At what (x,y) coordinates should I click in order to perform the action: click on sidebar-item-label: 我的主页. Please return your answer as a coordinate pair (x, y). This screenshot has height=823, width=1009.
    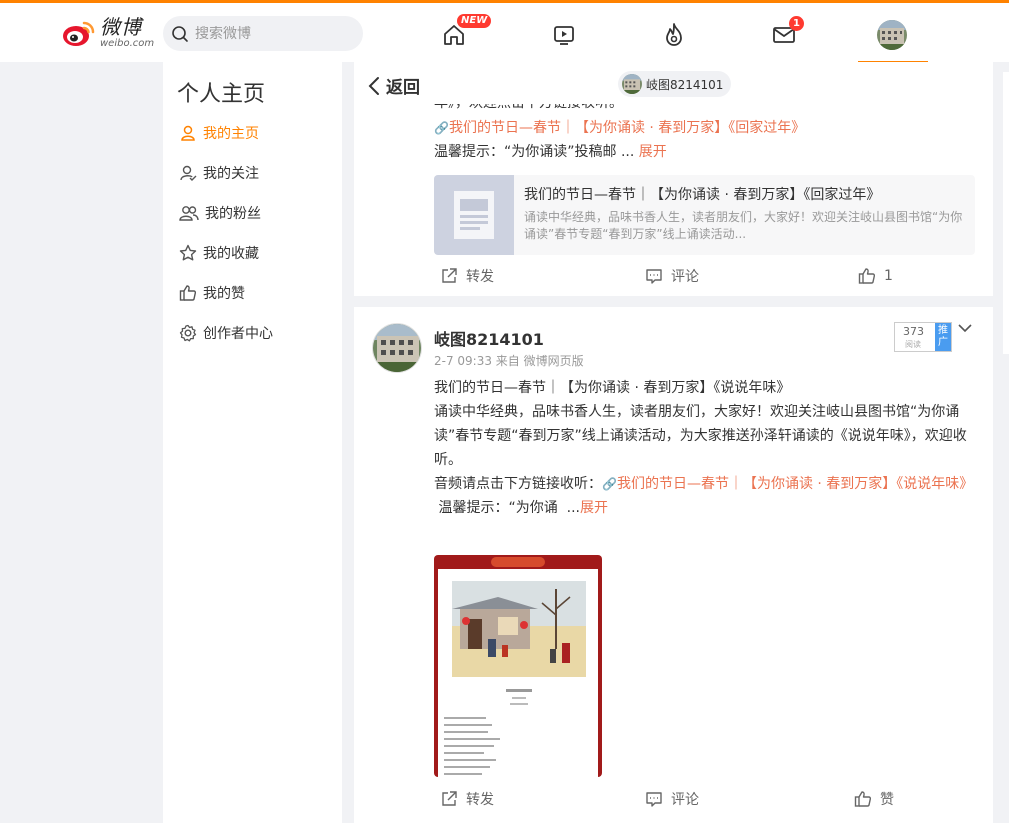
    Looking at the image, I should click on (231, 134).